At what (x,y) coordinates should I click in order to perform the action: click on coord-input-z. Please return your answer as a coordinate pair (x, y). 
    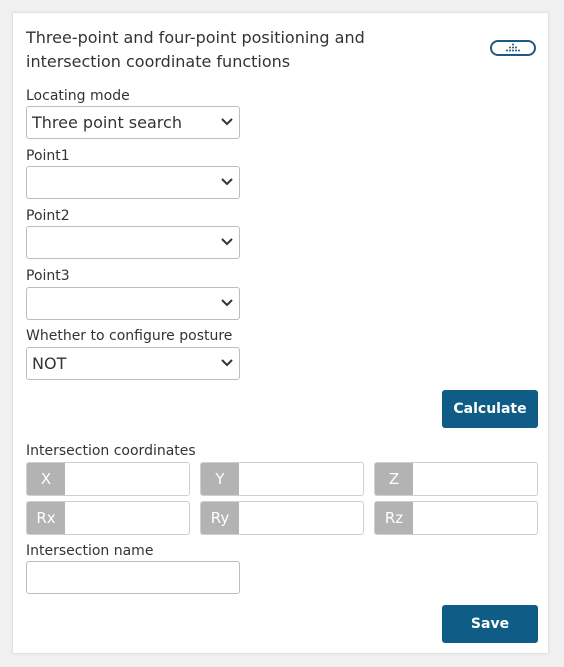
    Looking at the image, I should click on (475, 479).